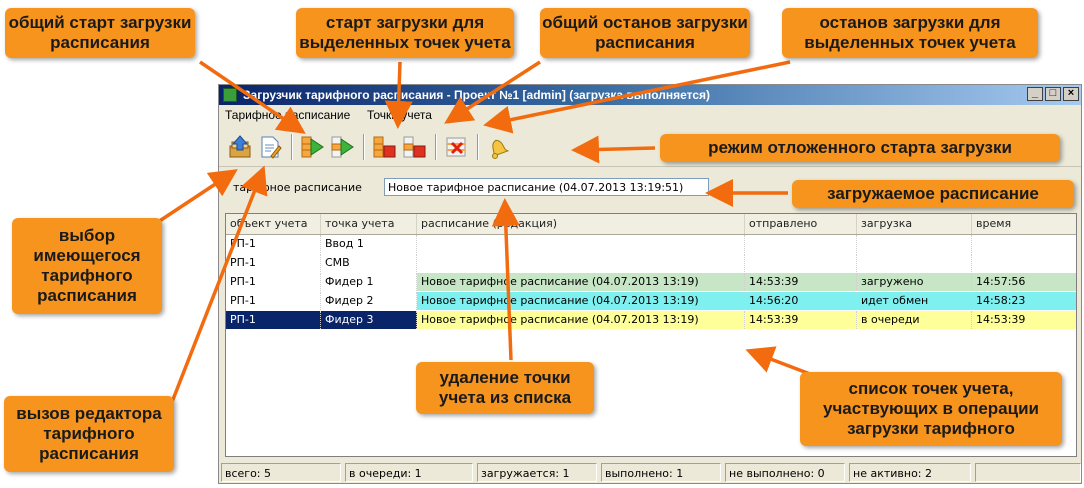 Image resolution: width=1084 pixels, height=488 pixels. I want to click on edit-schedule-button, so click(270, 147).